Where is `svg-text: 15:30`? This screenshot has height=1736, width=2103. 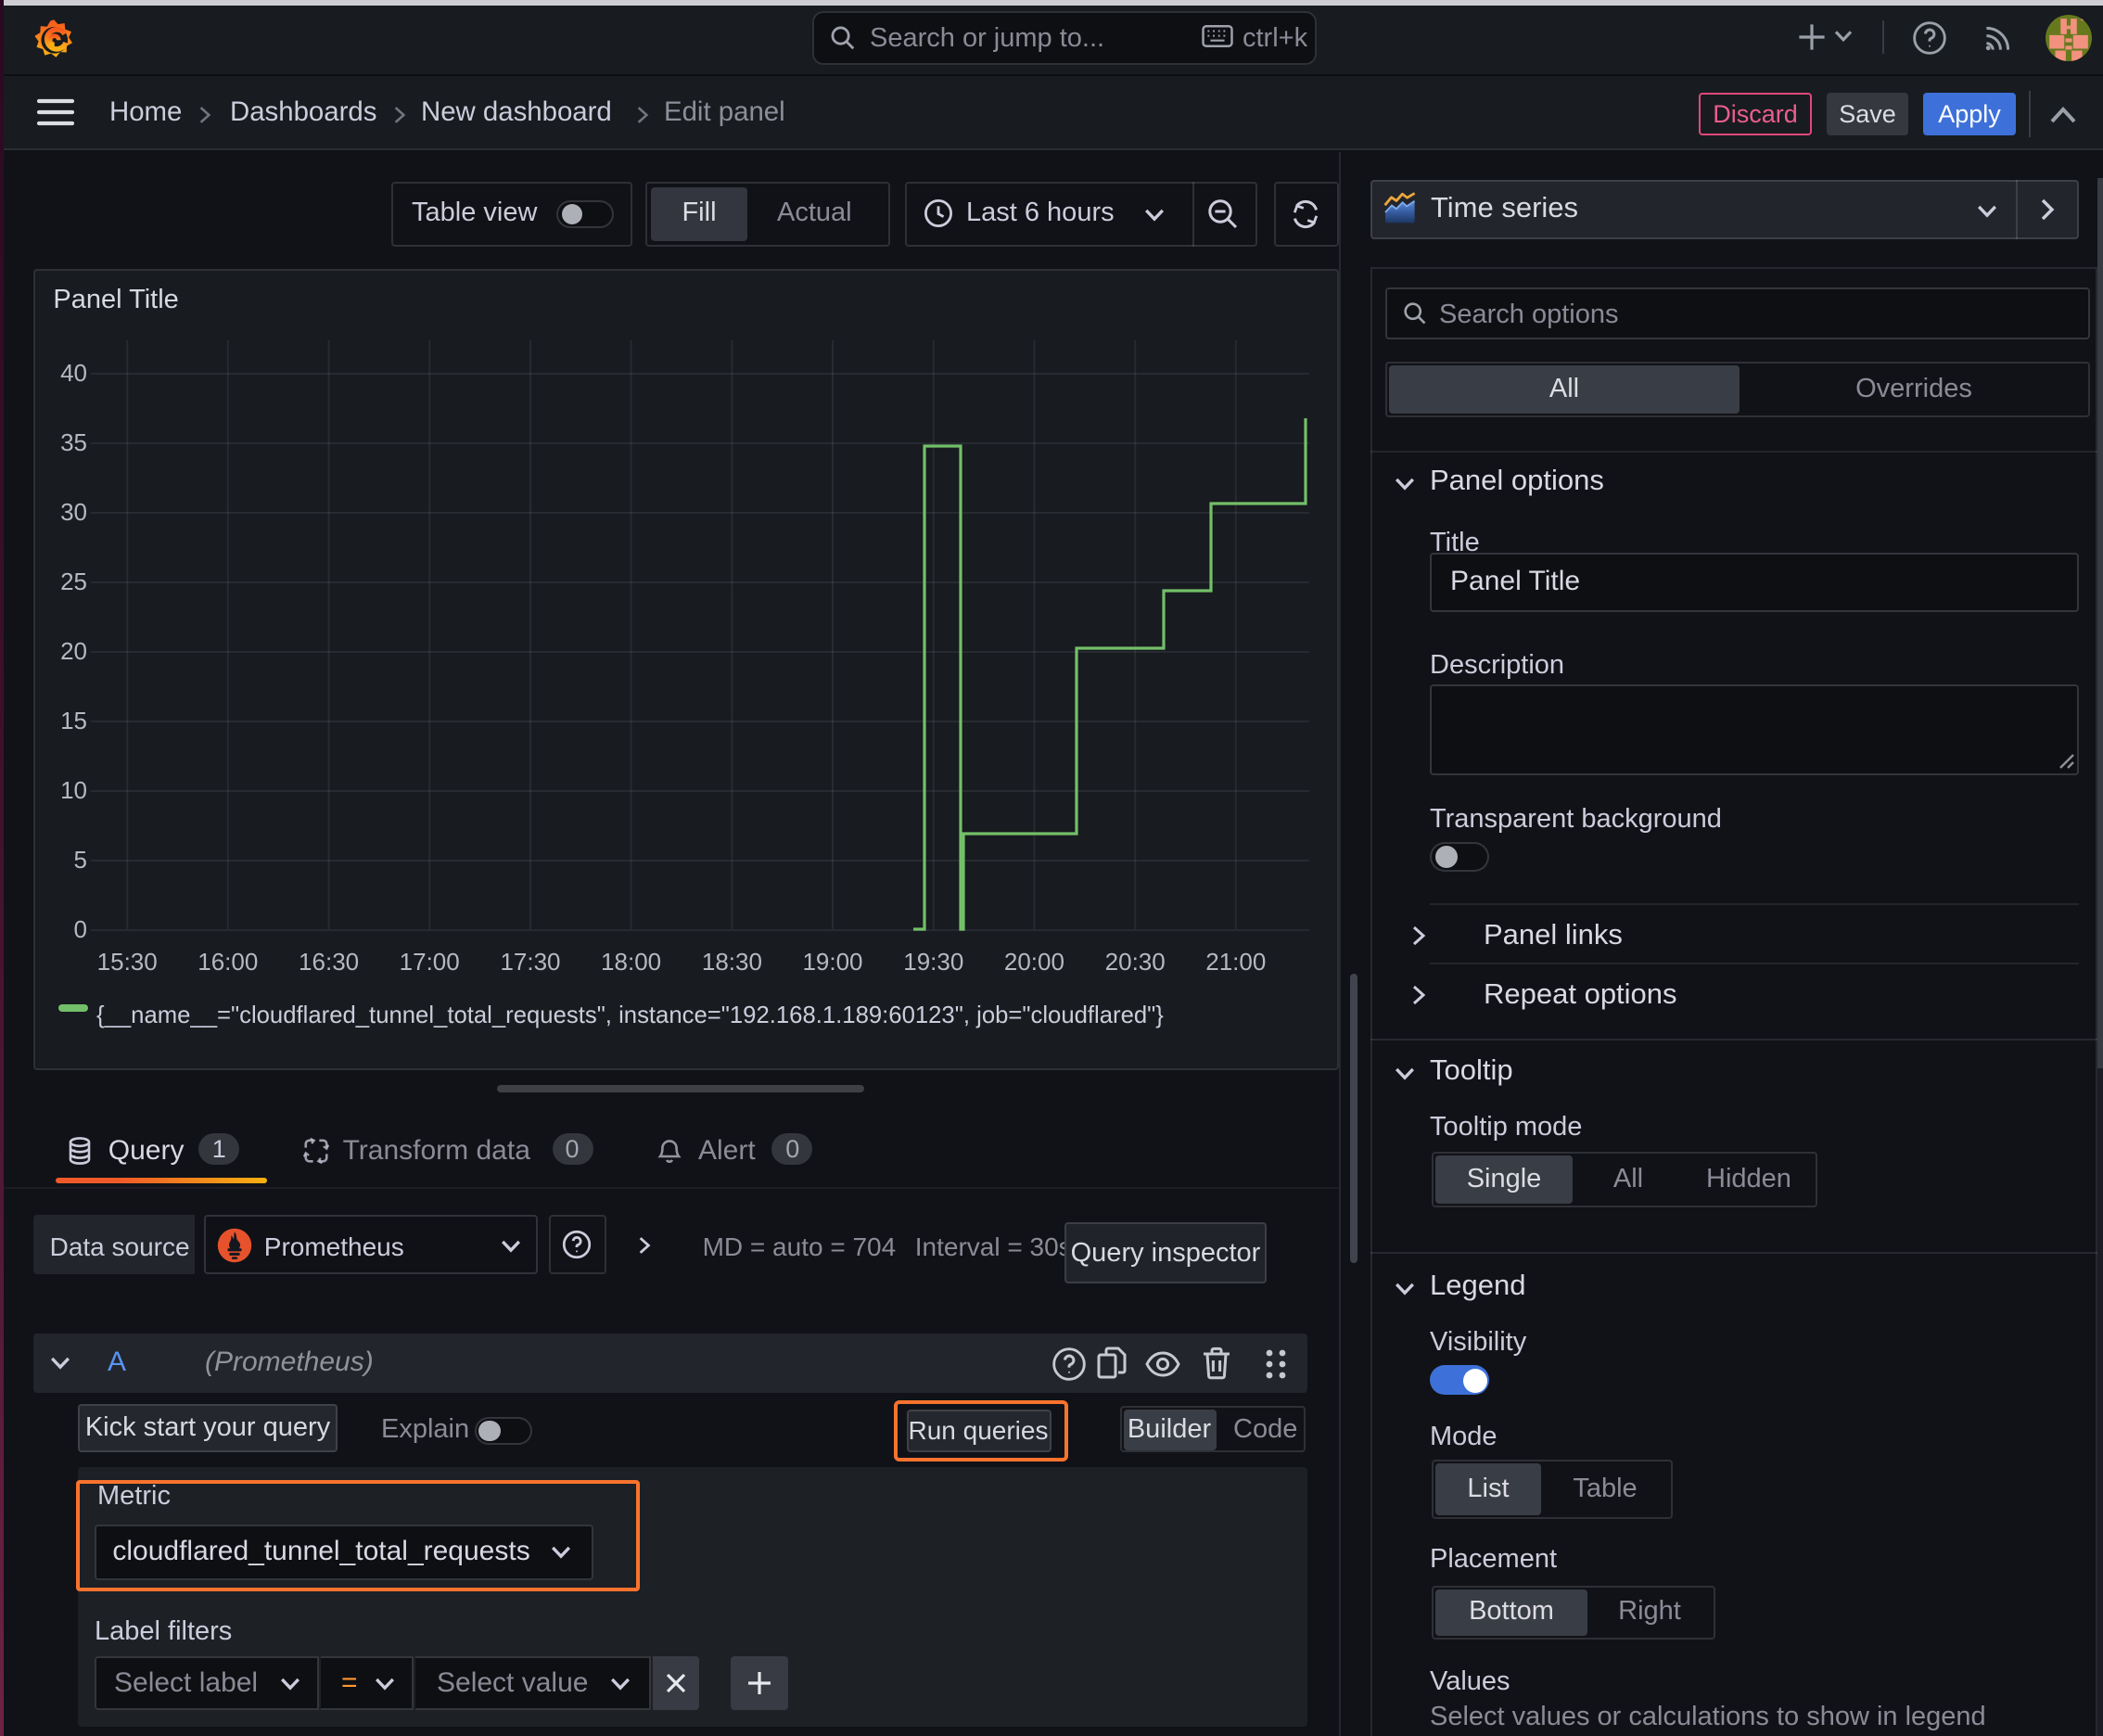 svg-text: 15:30 is located at coordinates (127, 961).